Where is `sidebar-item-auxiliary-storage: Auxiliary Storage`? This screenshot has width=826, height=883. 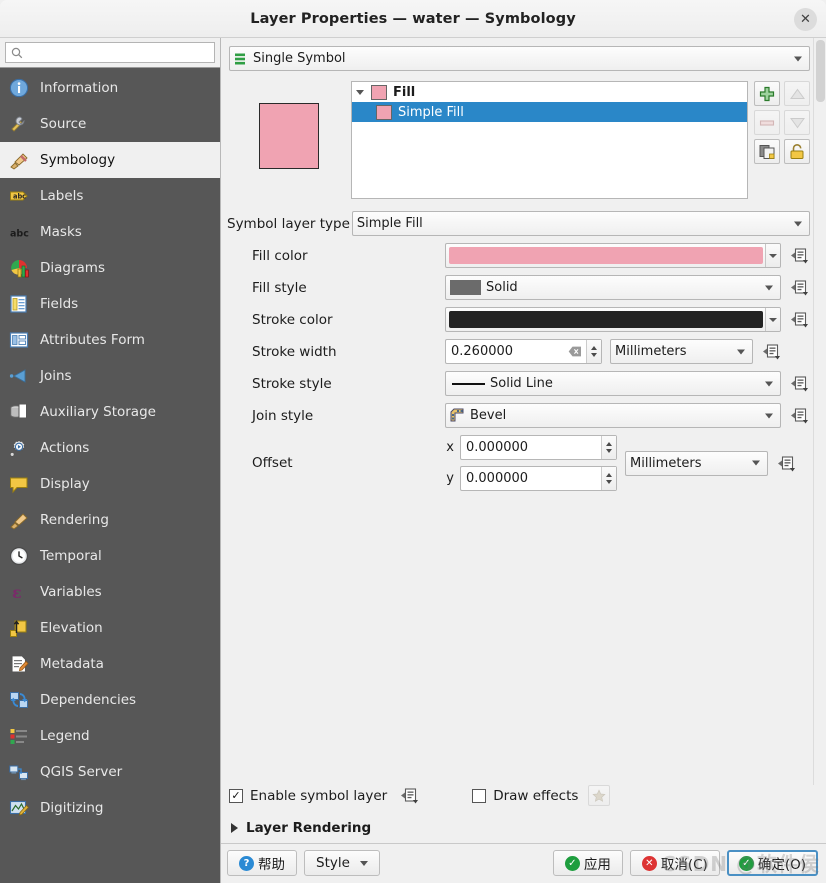
sidebar-item-auxiliary-storage: Auxiliary Storage is located at coordinates (110, 412).